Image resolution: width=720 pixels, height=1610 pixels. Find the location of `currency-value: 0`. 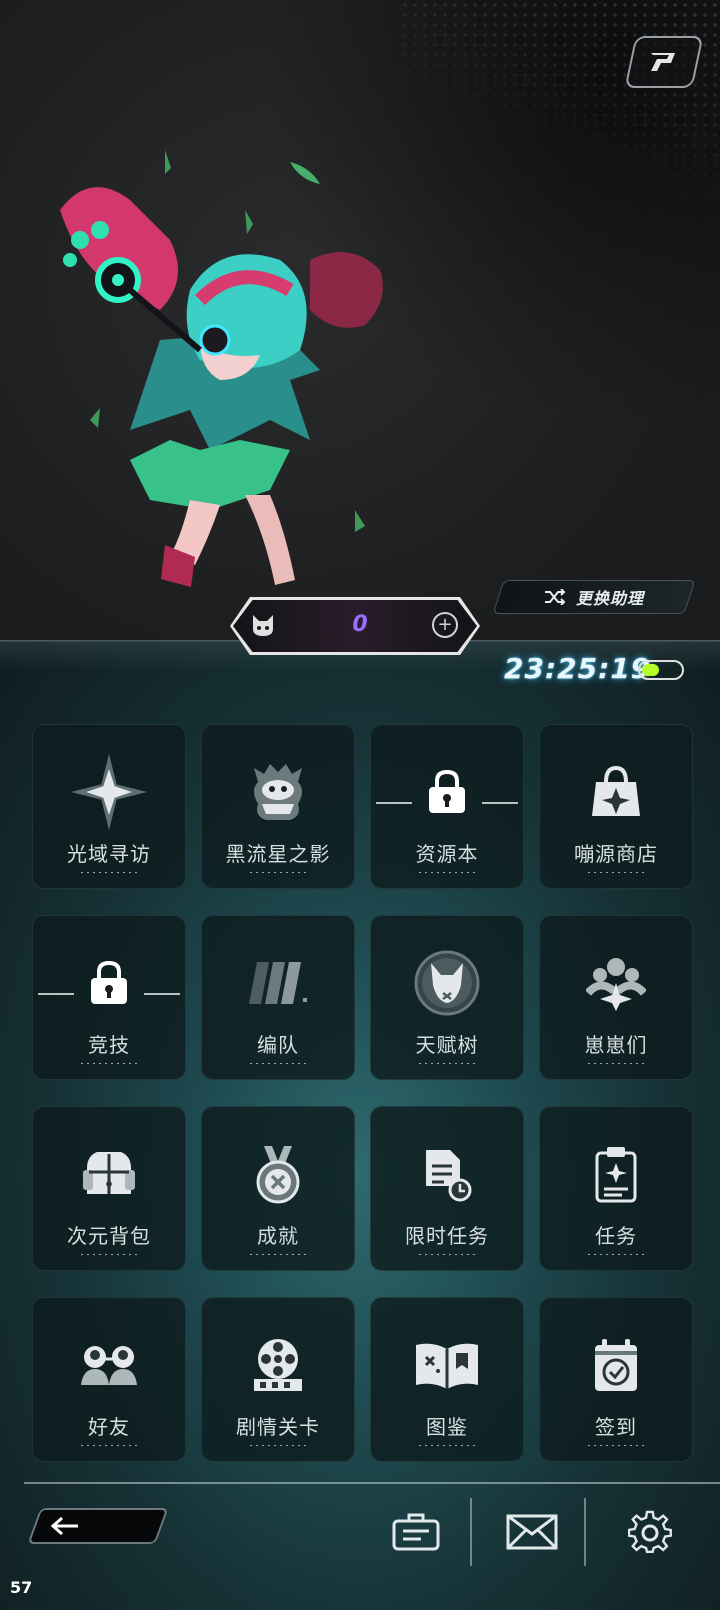

currency-value: 0 is located at coordinates (360, 624).